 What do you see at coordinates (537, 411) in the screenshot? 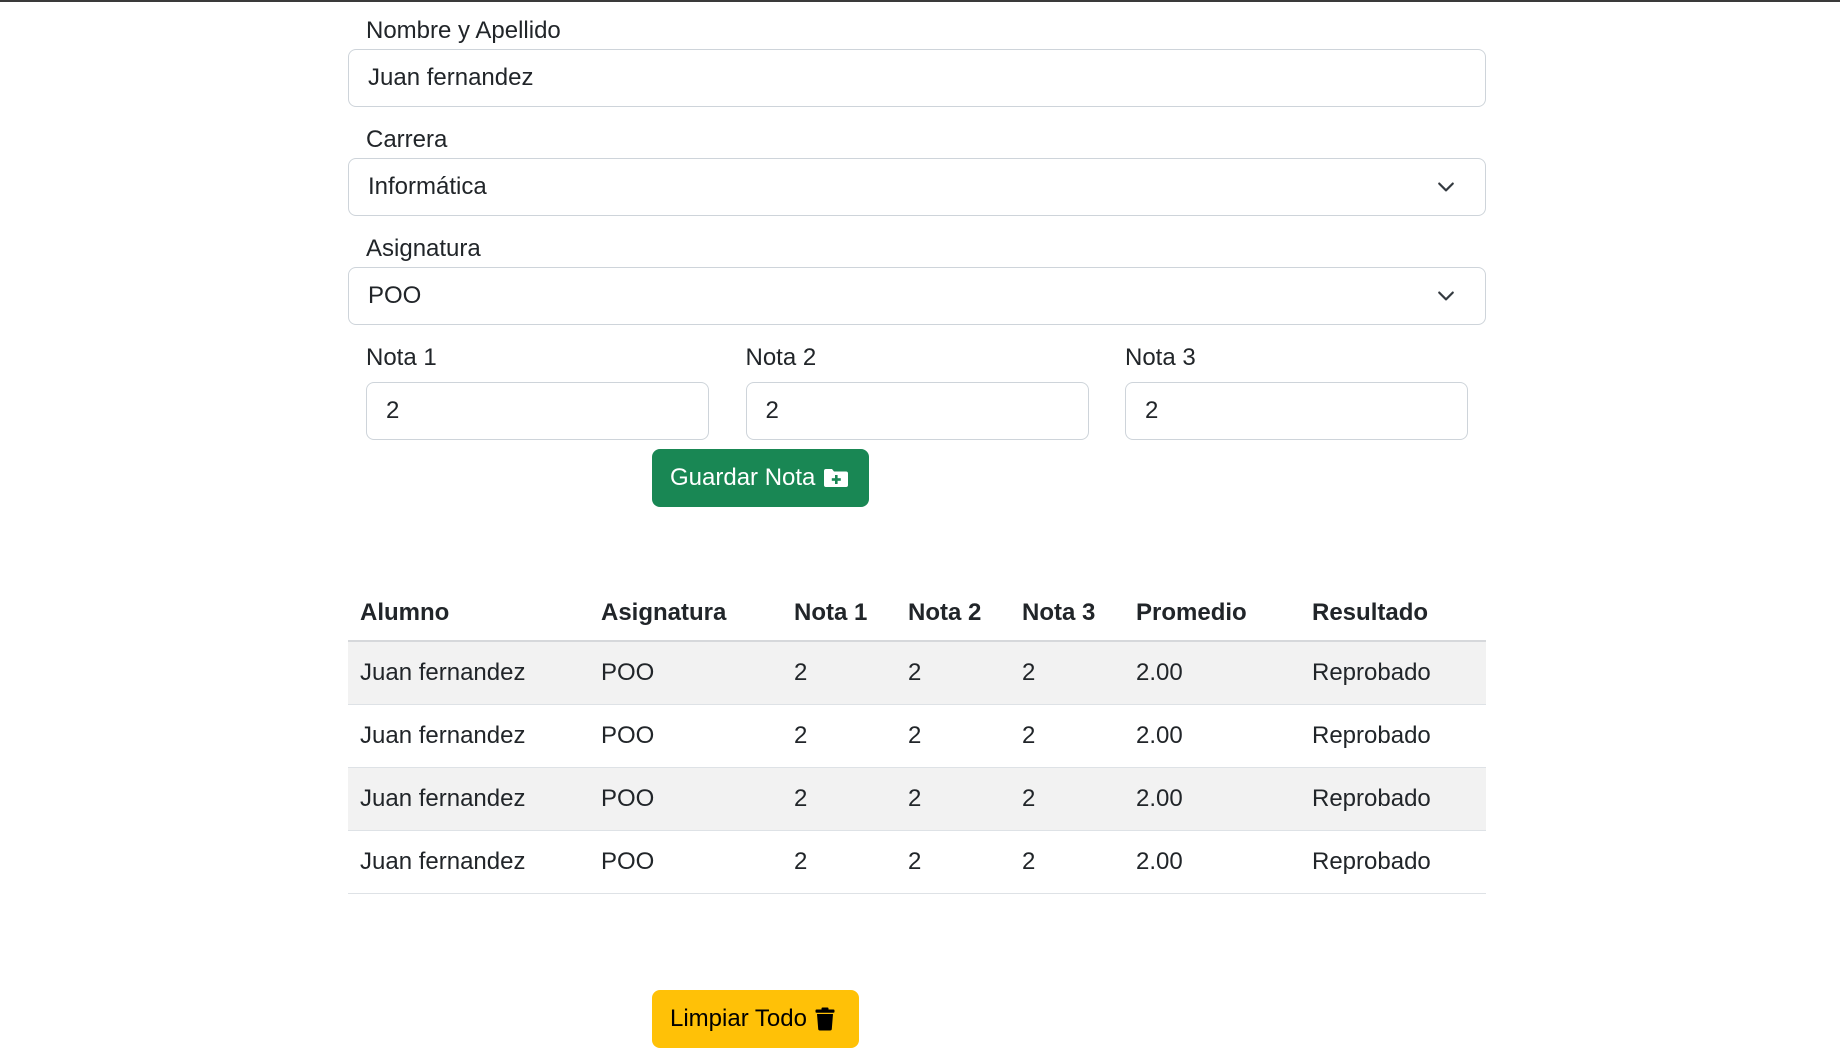
I see `nota1-input: 2` at bounding box center [537, 411].